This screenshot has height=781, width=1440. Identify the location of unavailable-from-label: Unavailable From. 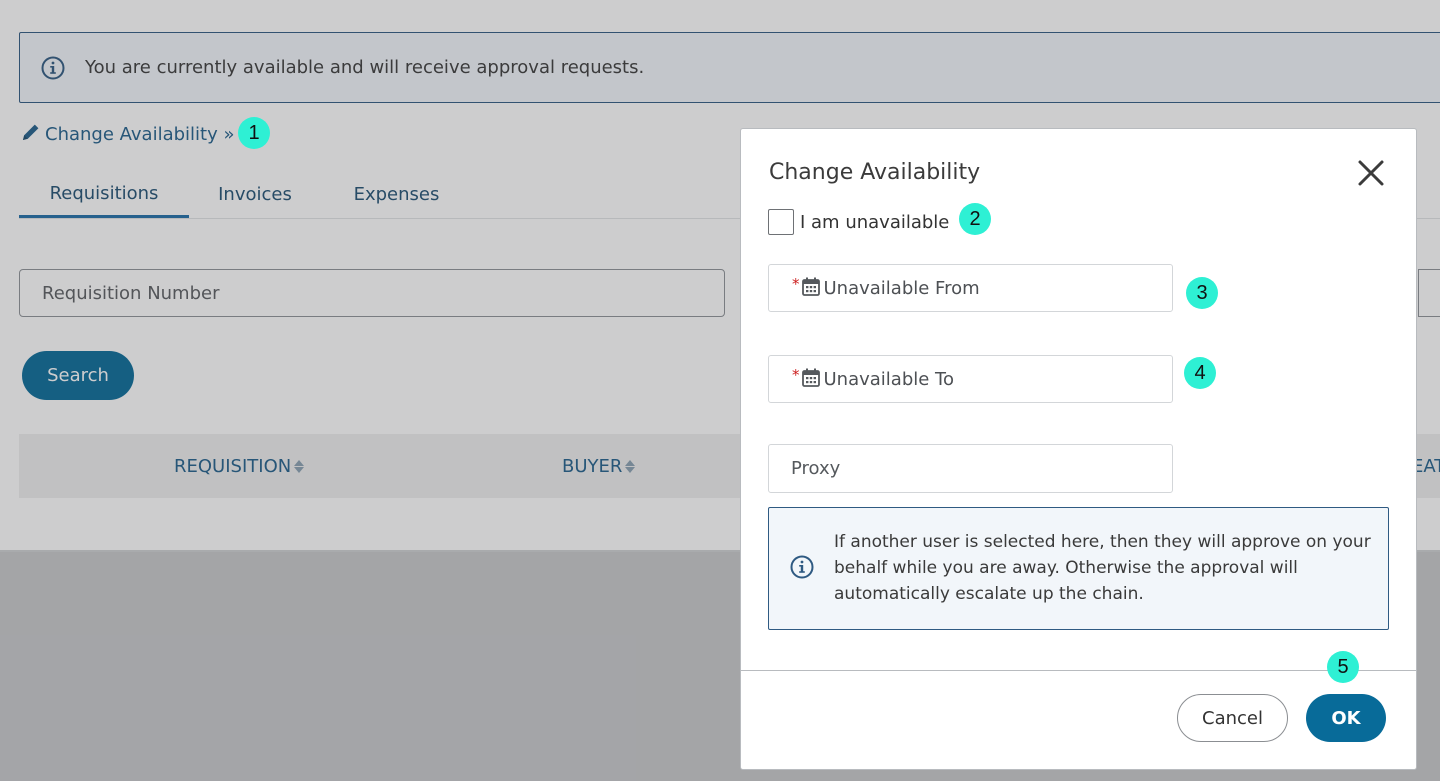
(901, 288).